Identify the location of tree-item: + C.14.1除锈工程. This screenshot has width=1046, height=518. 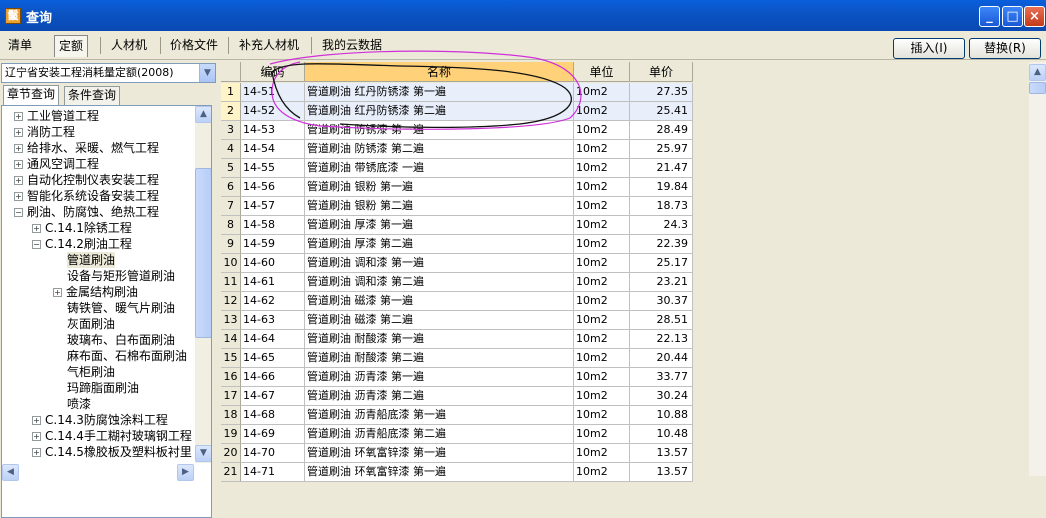
(82, 228).